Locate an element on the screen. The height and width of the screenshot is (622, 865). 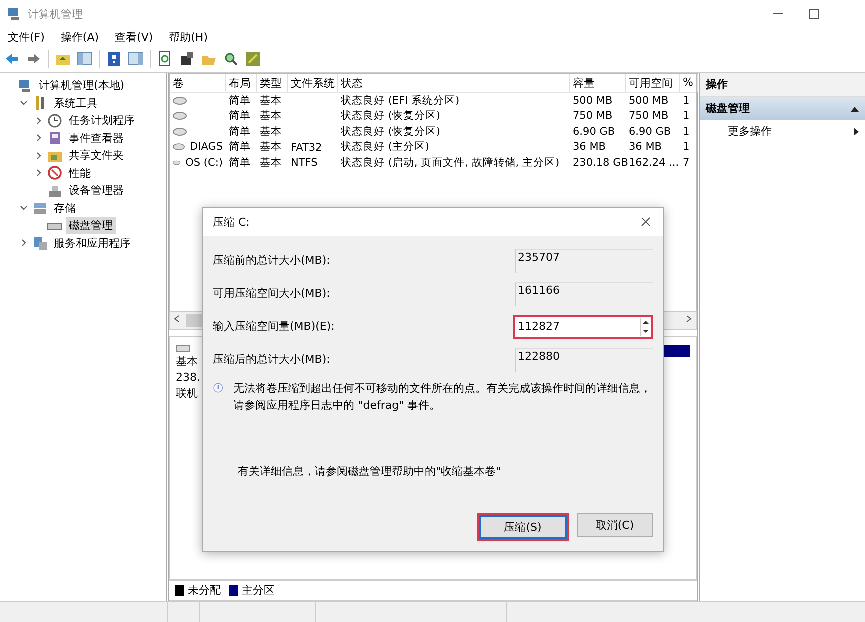
magnifier-icon is located at coordinates (231, 59).